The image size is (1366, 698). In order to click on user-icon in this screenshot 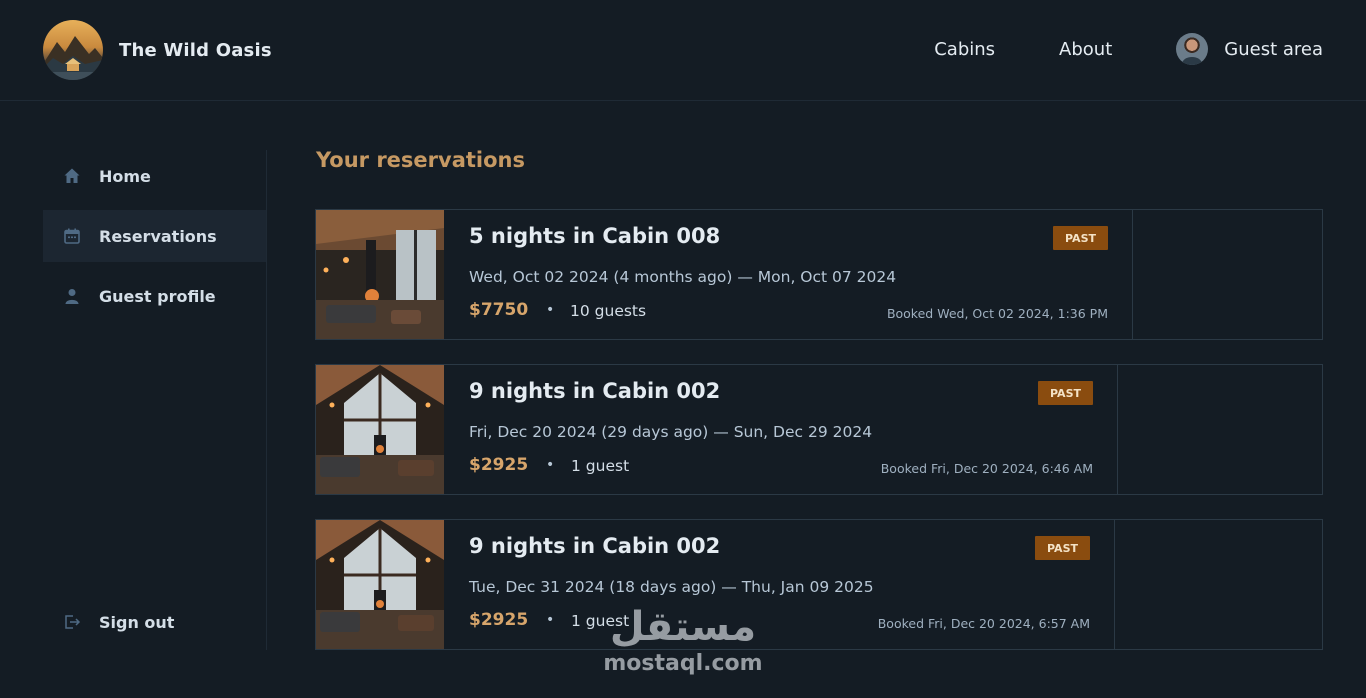, I will do `click(72, 296)`.